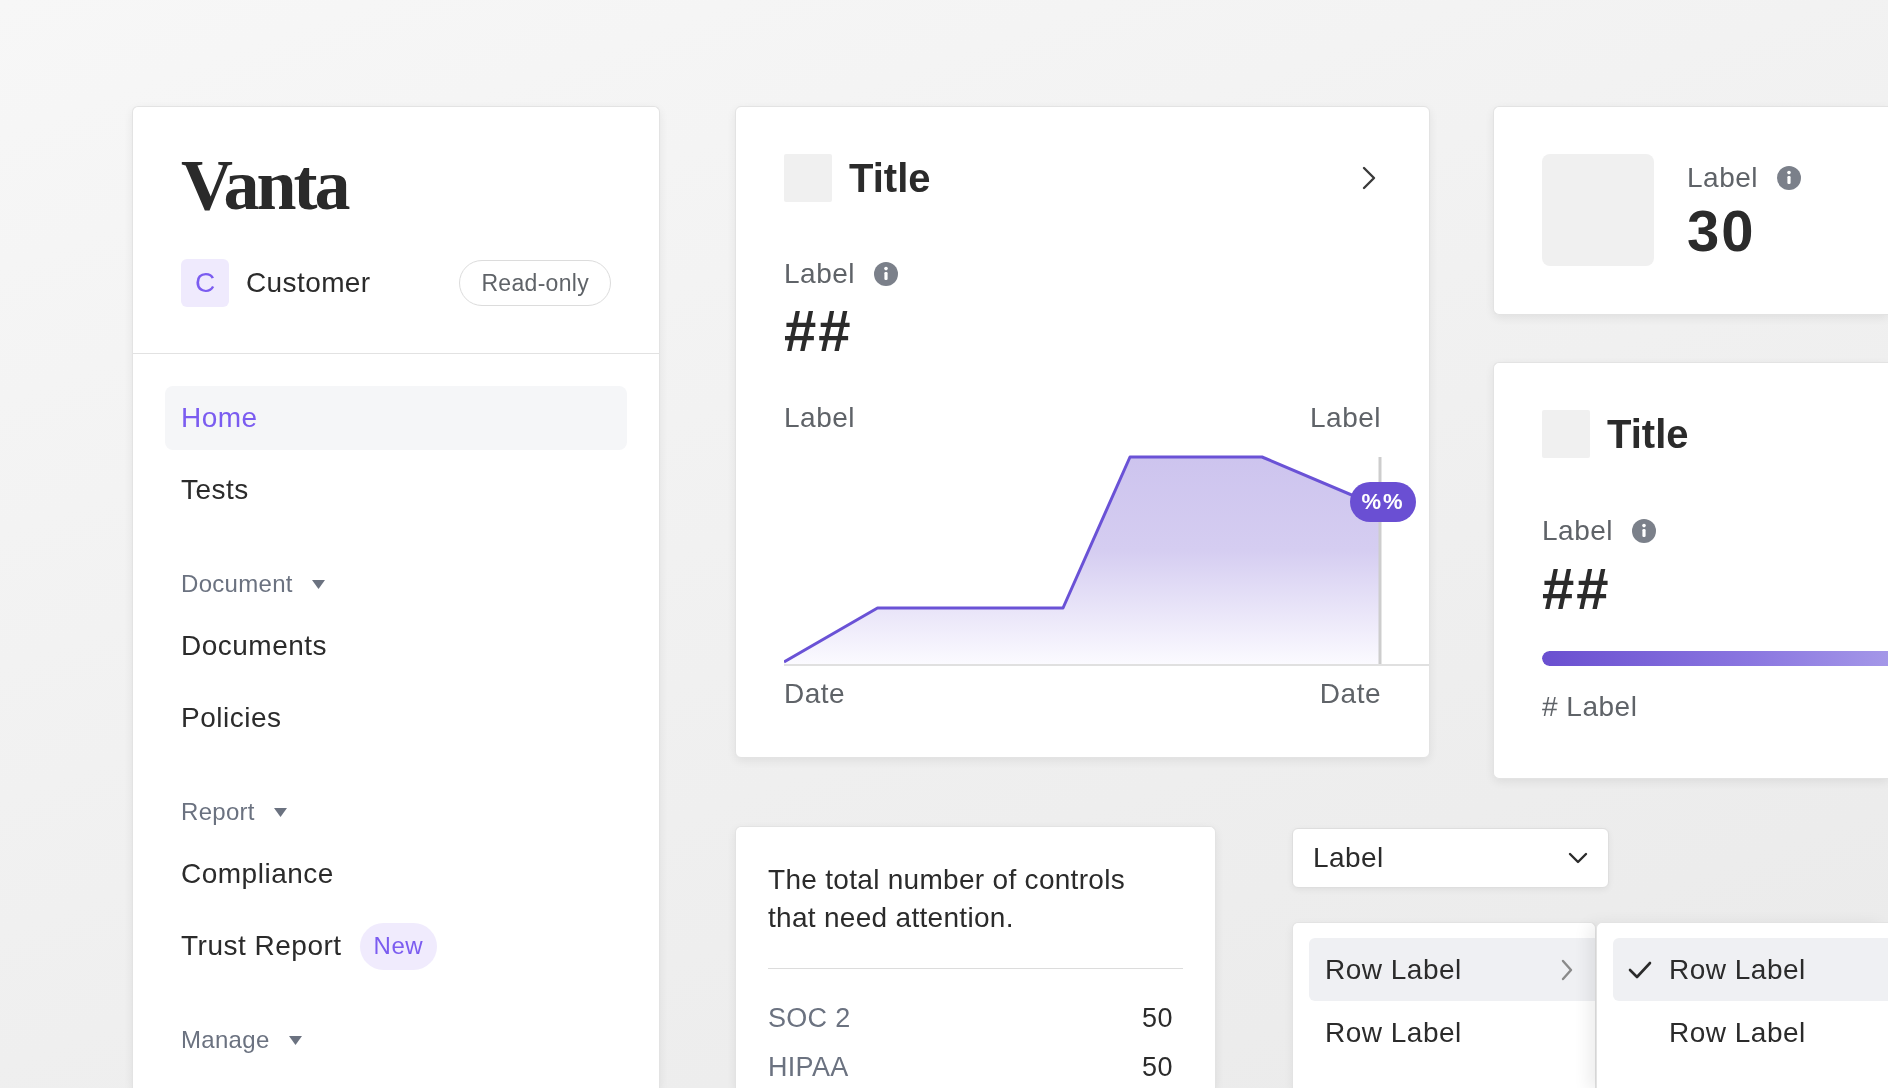  What do you see at coordinates (241, 1040) in the screenshot?
I see `section-header: Manage` at bounding box center [241, 1040].